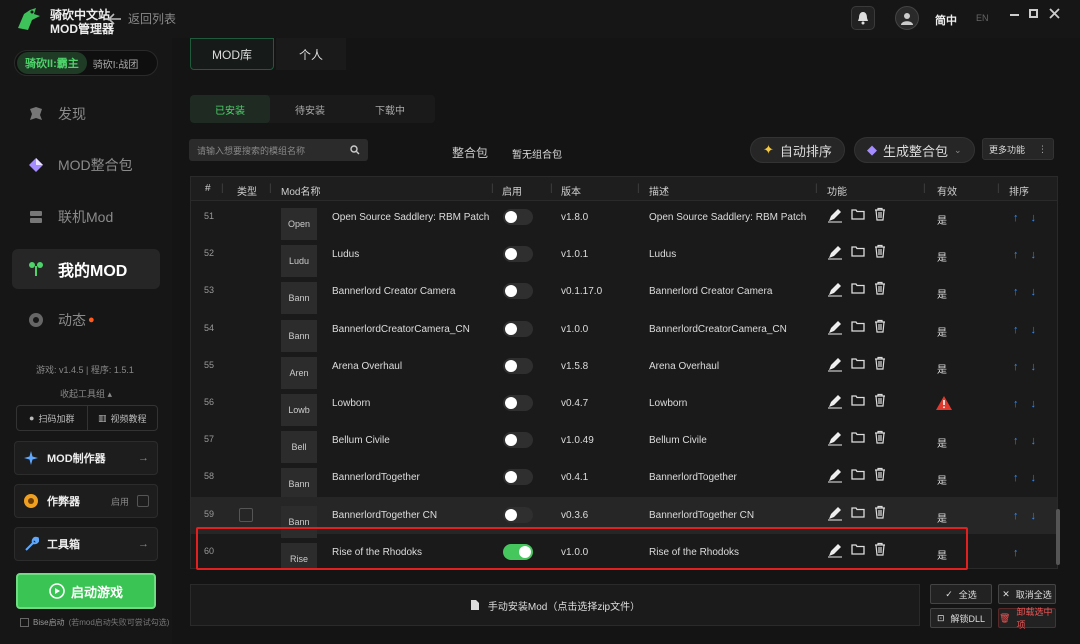 This screenshot has width=1080, height=644. Describe the element at coordinates (624, 257) in the screenshot. I see `table-row: 52 Ludu Ludus v1.0.1 Ludus 是 ↑ ↓` at that location.